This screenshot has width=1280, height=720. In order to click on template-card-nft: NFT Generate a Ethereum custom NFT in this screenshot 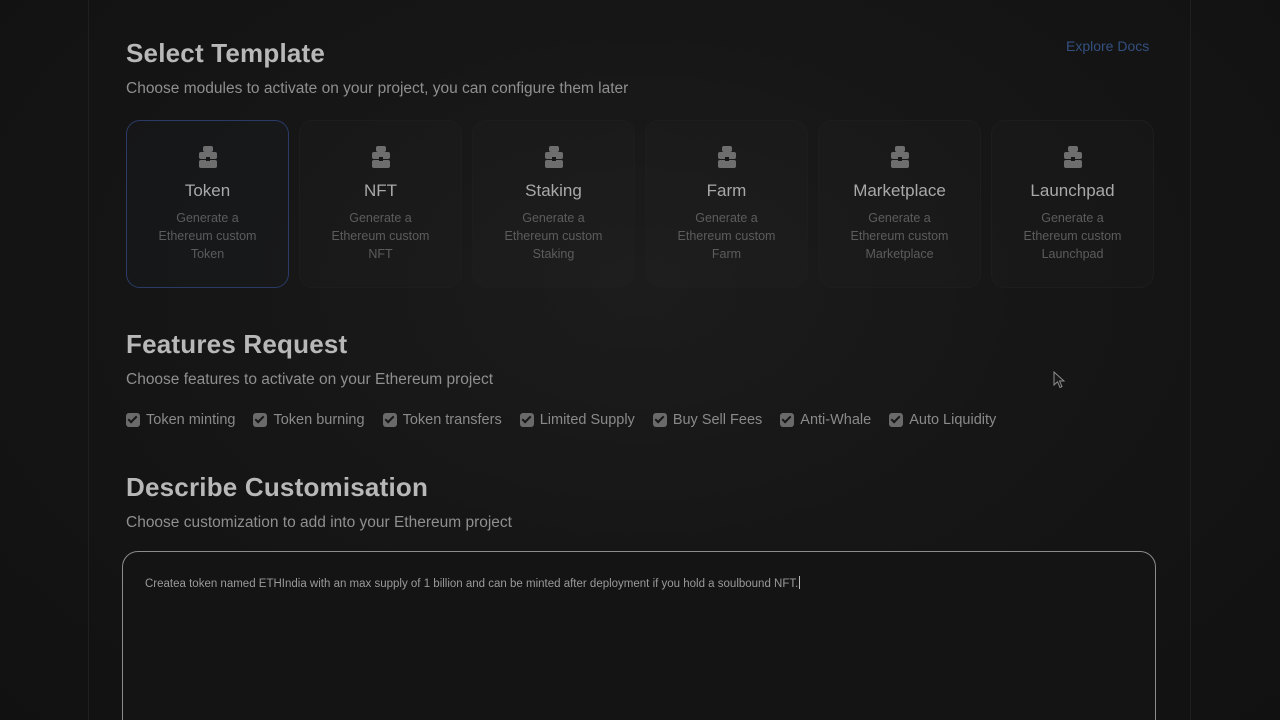, I will do `click(380, 204)`.